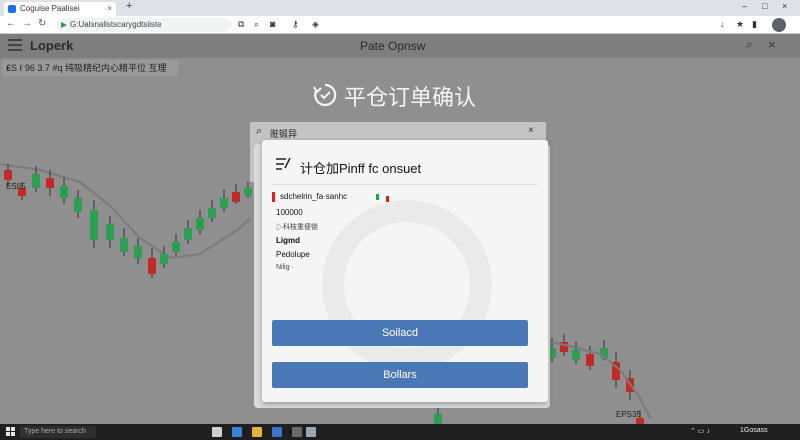  What do you see at coordinates (779, 25) in the screenshot?
I see `profile-avatar` at bounding box center [779, 25].